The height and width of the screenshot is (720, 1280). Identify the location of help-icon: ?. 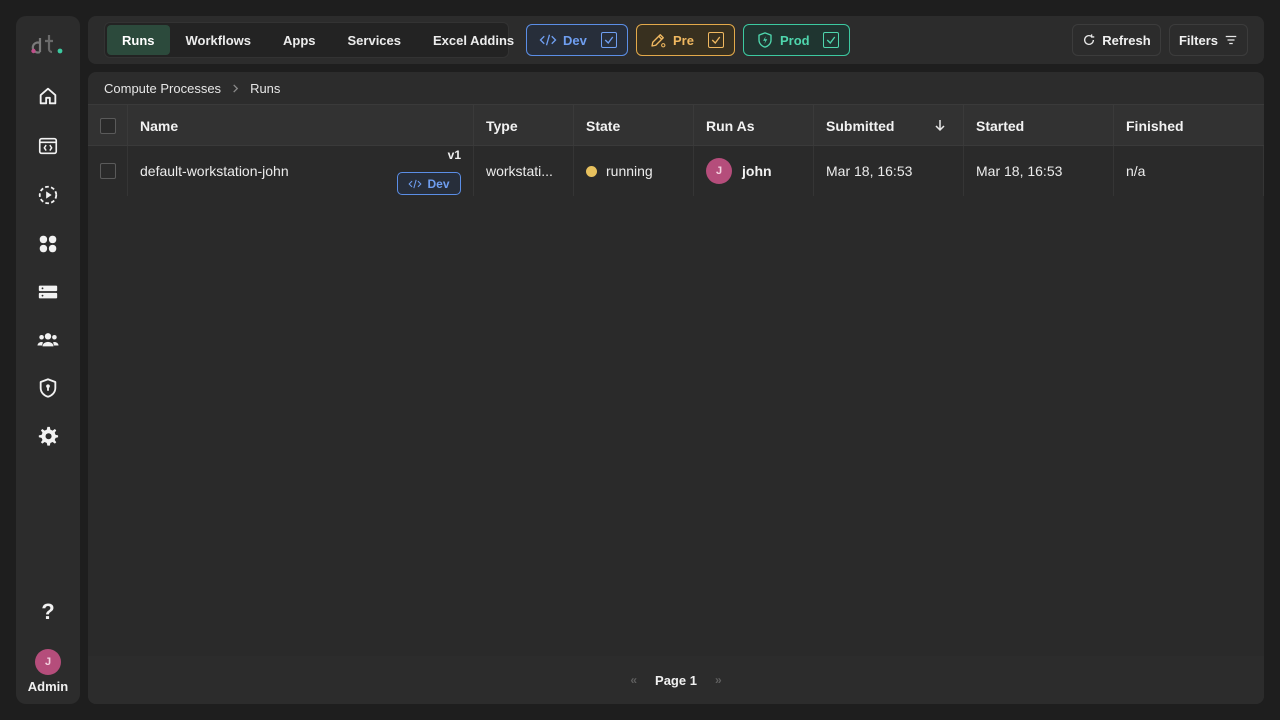
(48, 612).